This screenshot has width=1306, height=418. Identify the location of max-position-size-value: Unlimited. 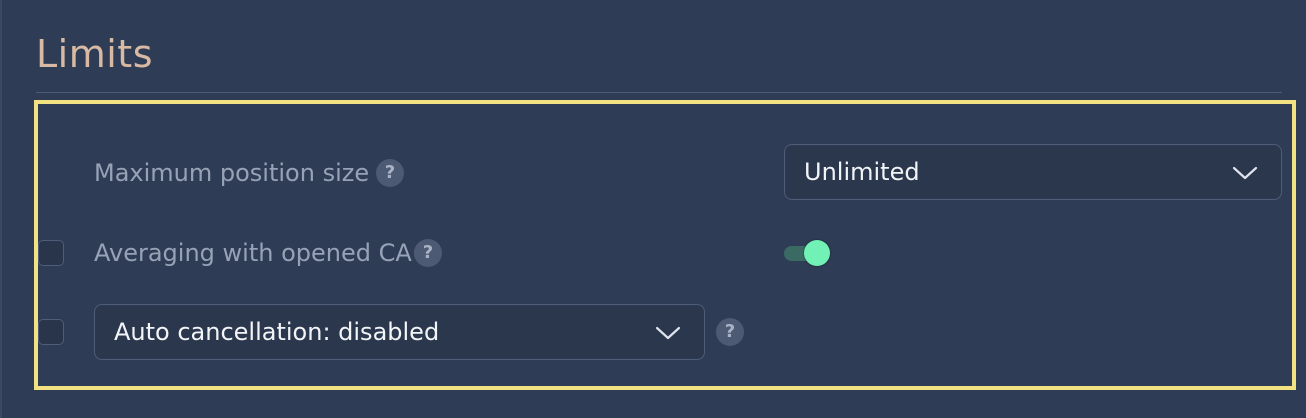
(862, 172).